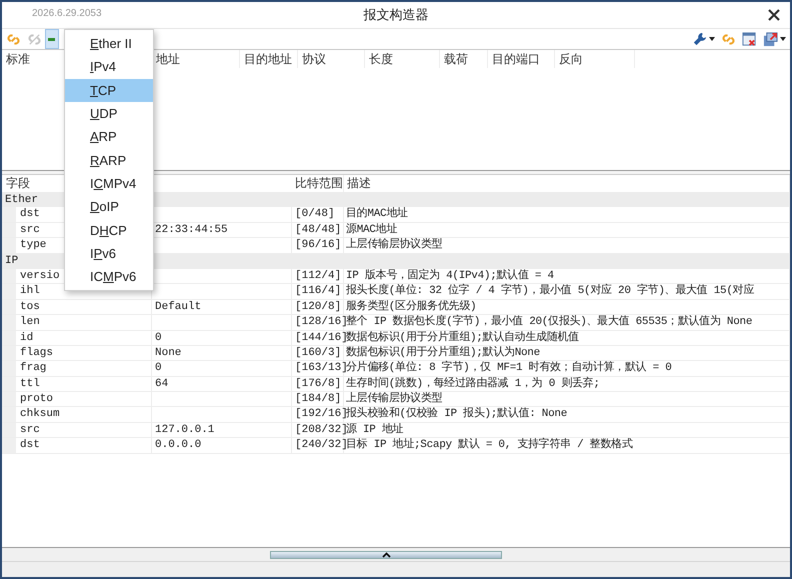 The height and width of the screenshot is (579, 792). What do you see at coordinates (331, 59) in the screenshot?
I see `column-header: 协议` at bounding box center [331, 59].